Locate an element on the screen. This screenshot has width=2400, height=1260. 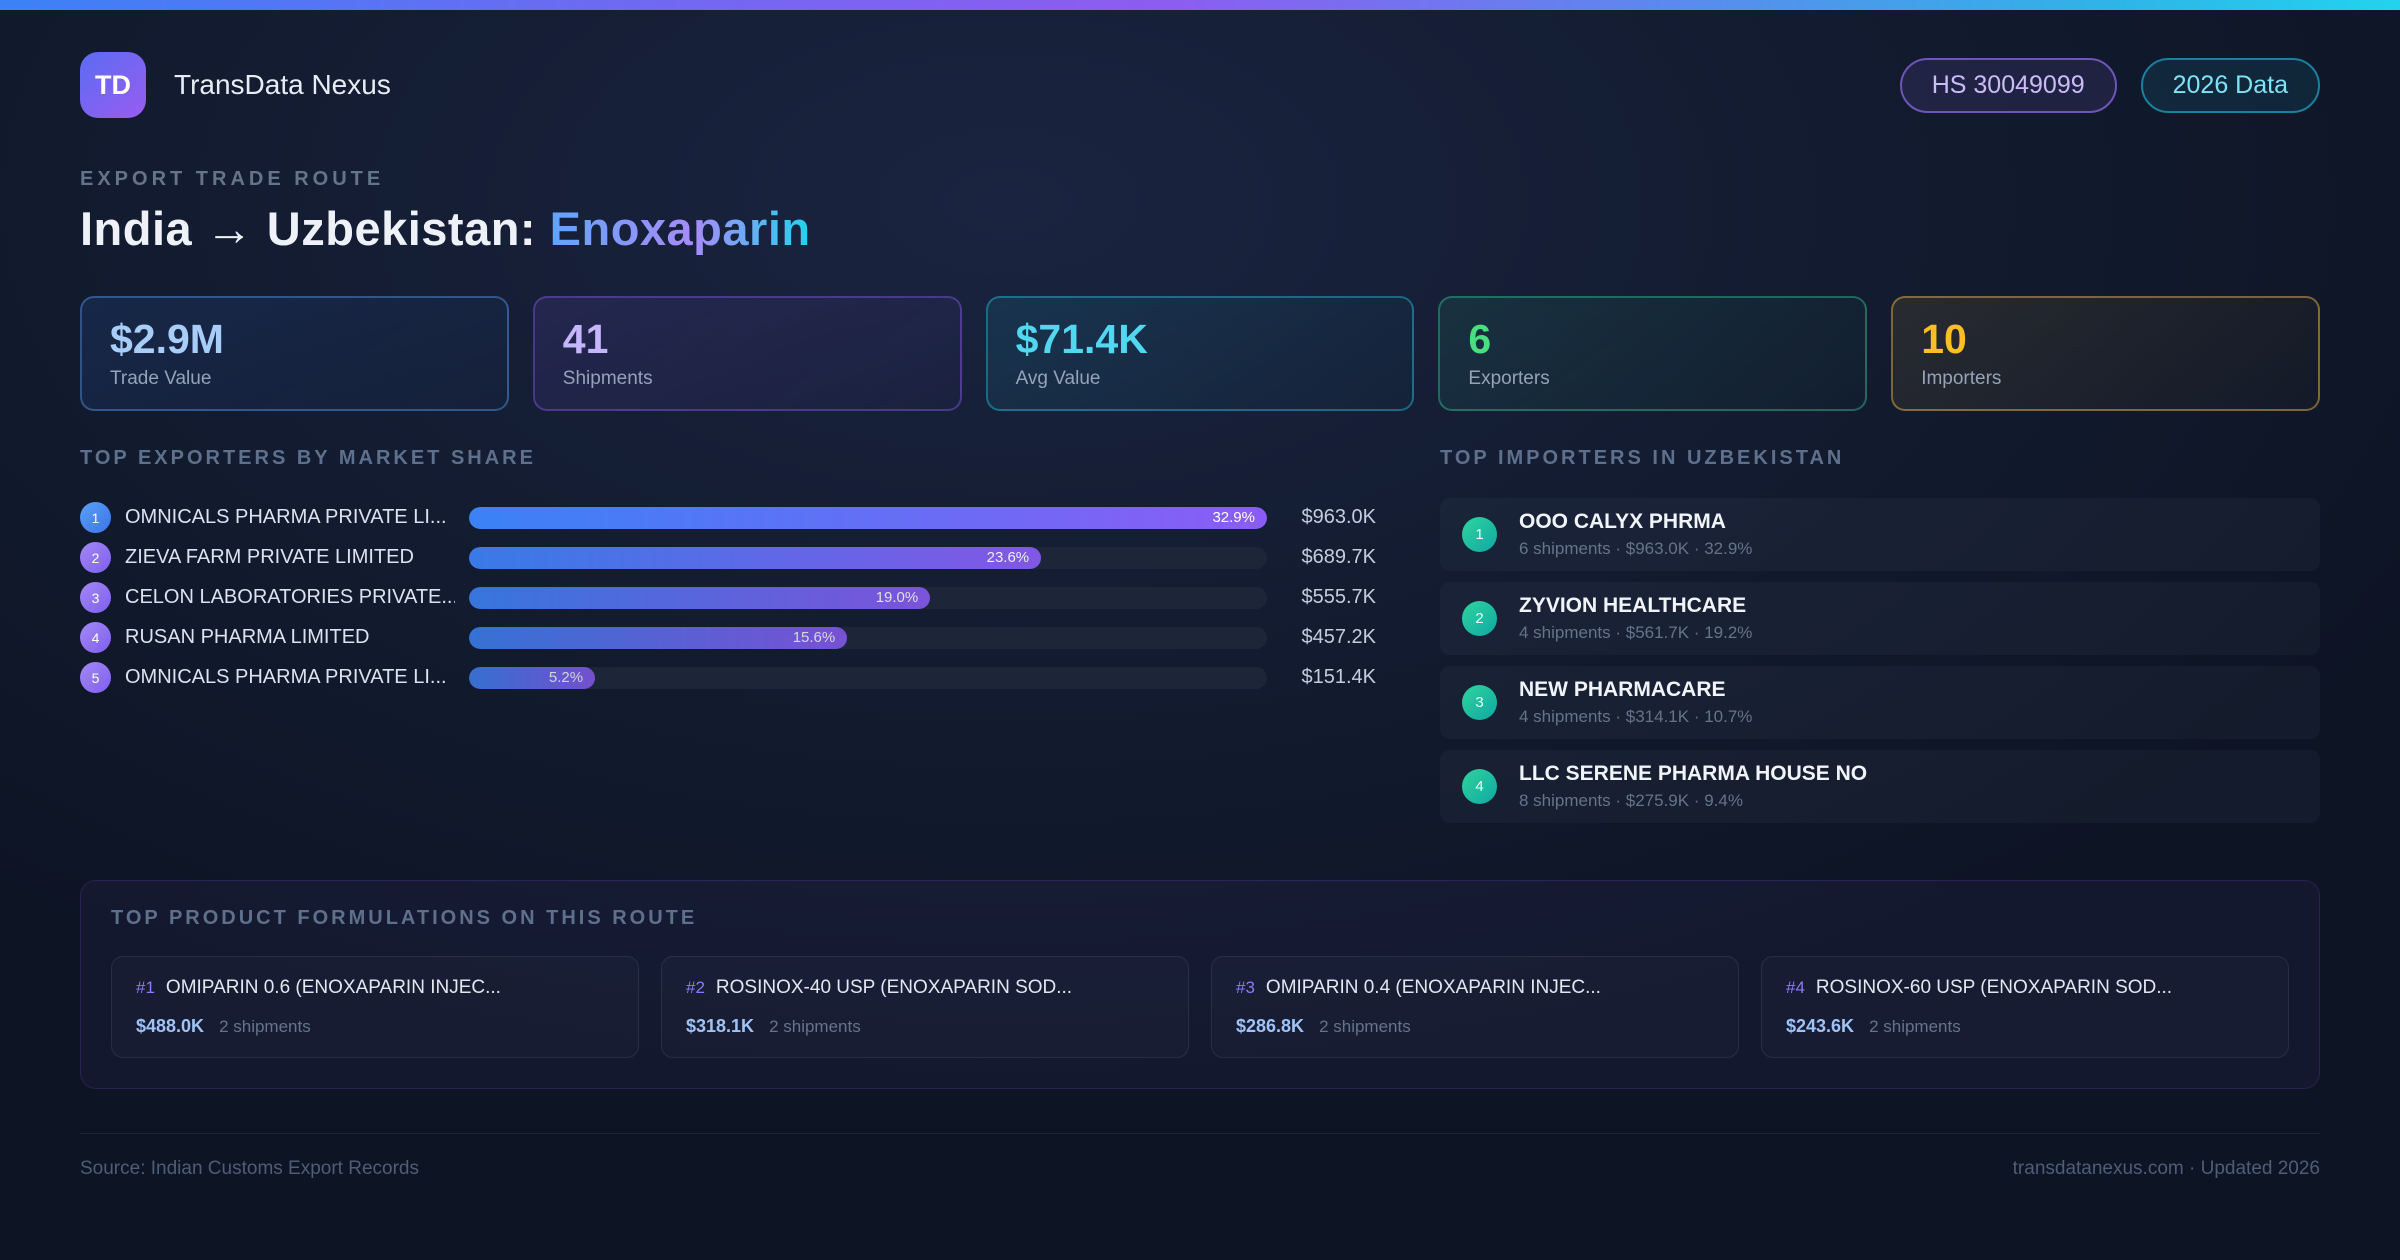
brand-logo: TD is located at coordinates (113, 85).